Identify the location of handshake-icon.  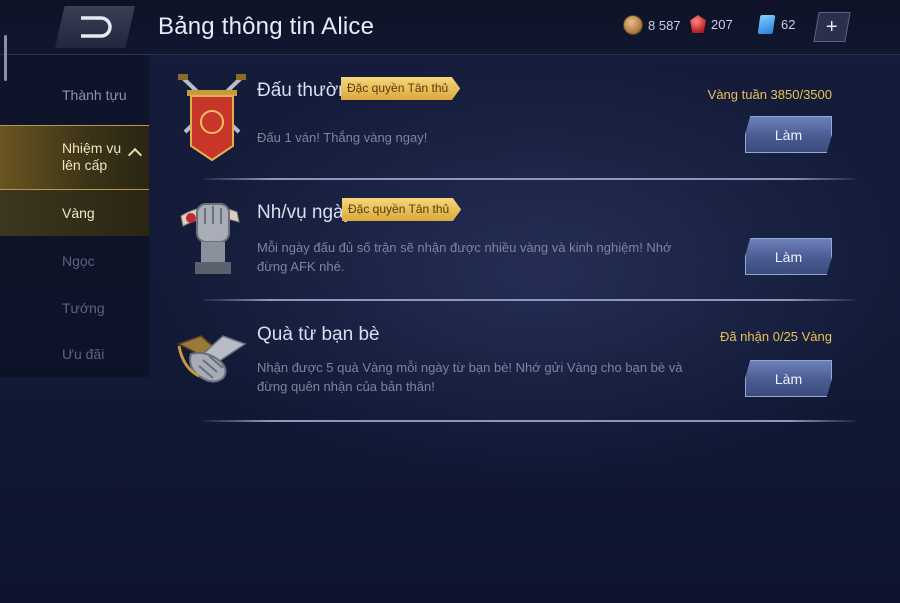
(212, 364).